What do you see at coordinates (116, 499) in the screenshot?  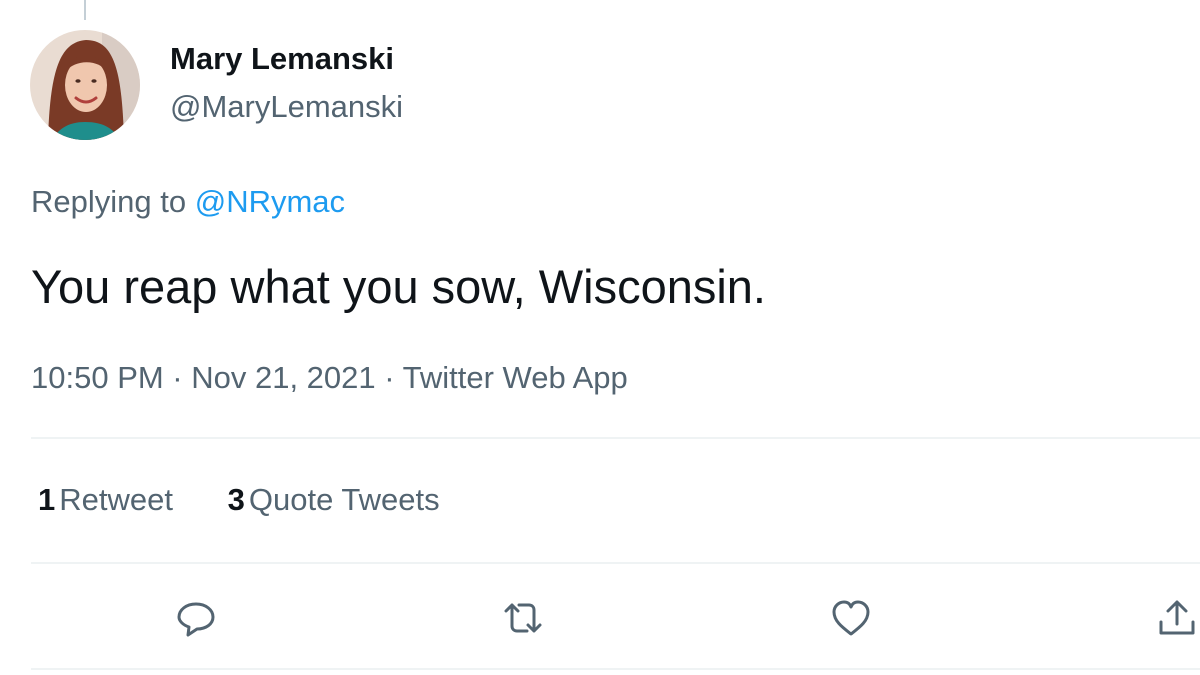 I see `retweets-label: Retweet` at bounding box center [116, 499].